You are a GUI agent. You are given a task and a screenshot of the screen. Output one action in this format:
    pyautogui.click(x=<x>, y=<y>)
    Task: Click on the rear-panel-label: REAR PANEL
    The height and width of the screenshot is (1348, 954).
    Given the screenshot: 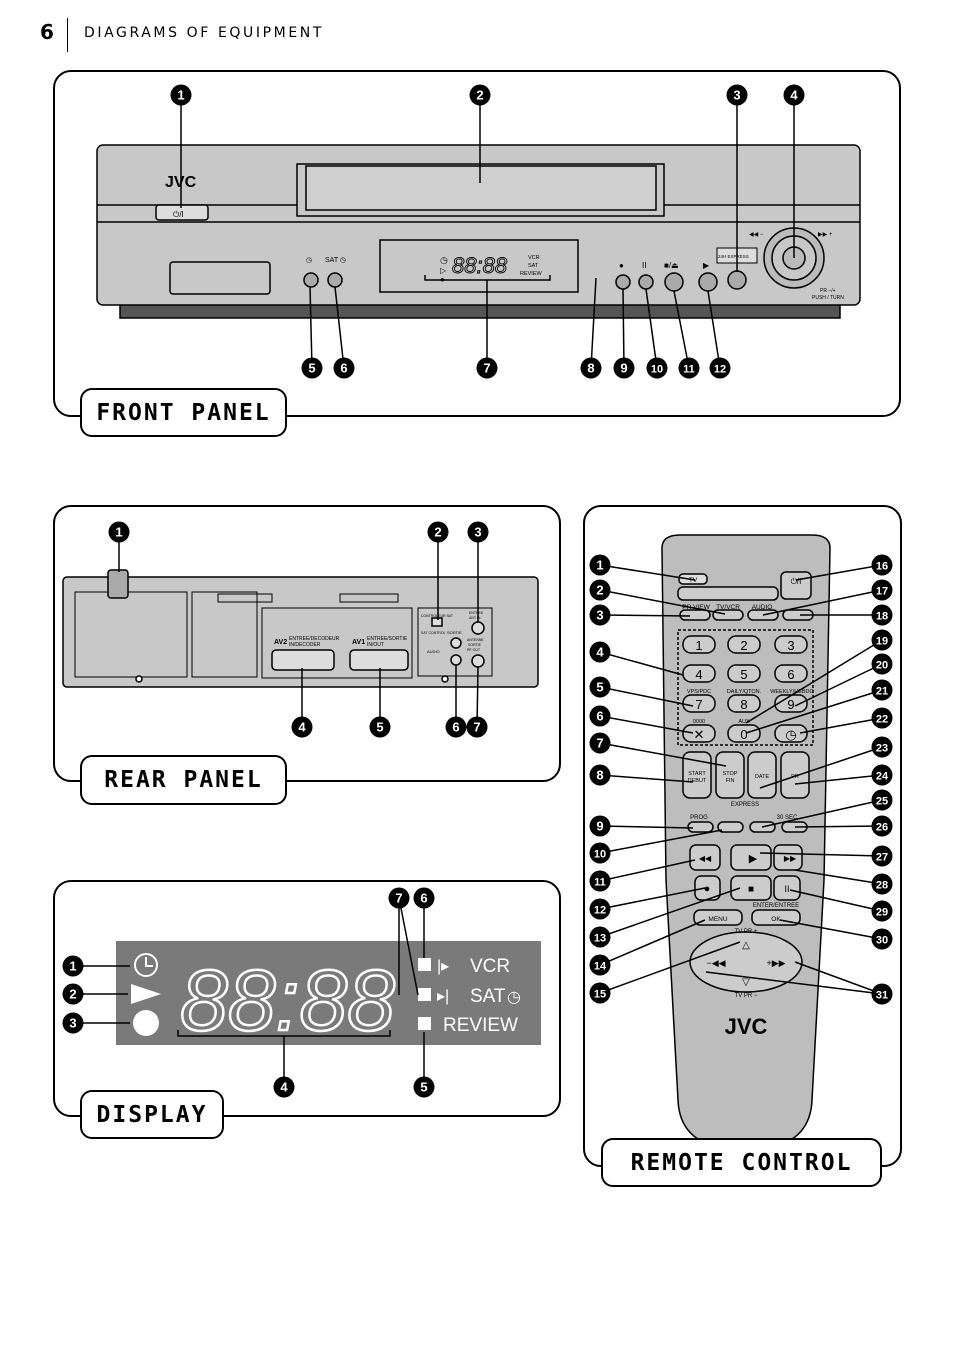 What is the action you would take?
    pyautogui.click(x=183, y=780)
    